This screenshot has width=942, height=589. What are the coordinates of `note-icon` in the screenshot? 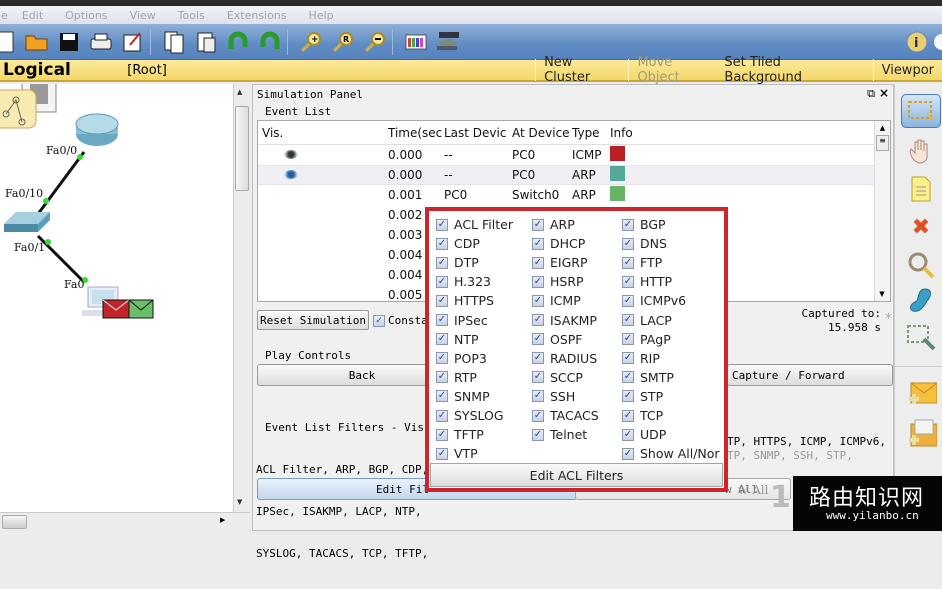 It's located at (921, 189).